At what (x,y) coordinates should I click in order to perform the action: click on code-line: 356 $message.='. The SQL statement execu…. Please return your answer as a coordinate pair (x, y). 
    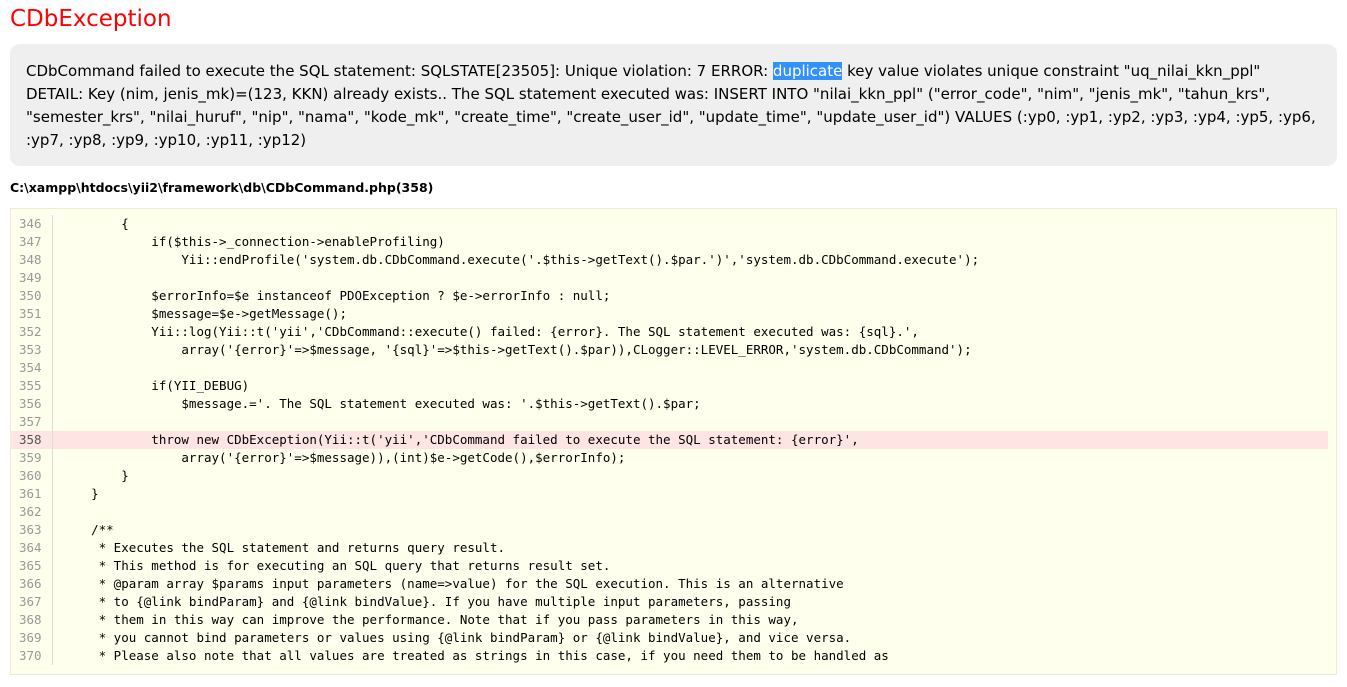
    Looking at the image, I should click on (669, 404).